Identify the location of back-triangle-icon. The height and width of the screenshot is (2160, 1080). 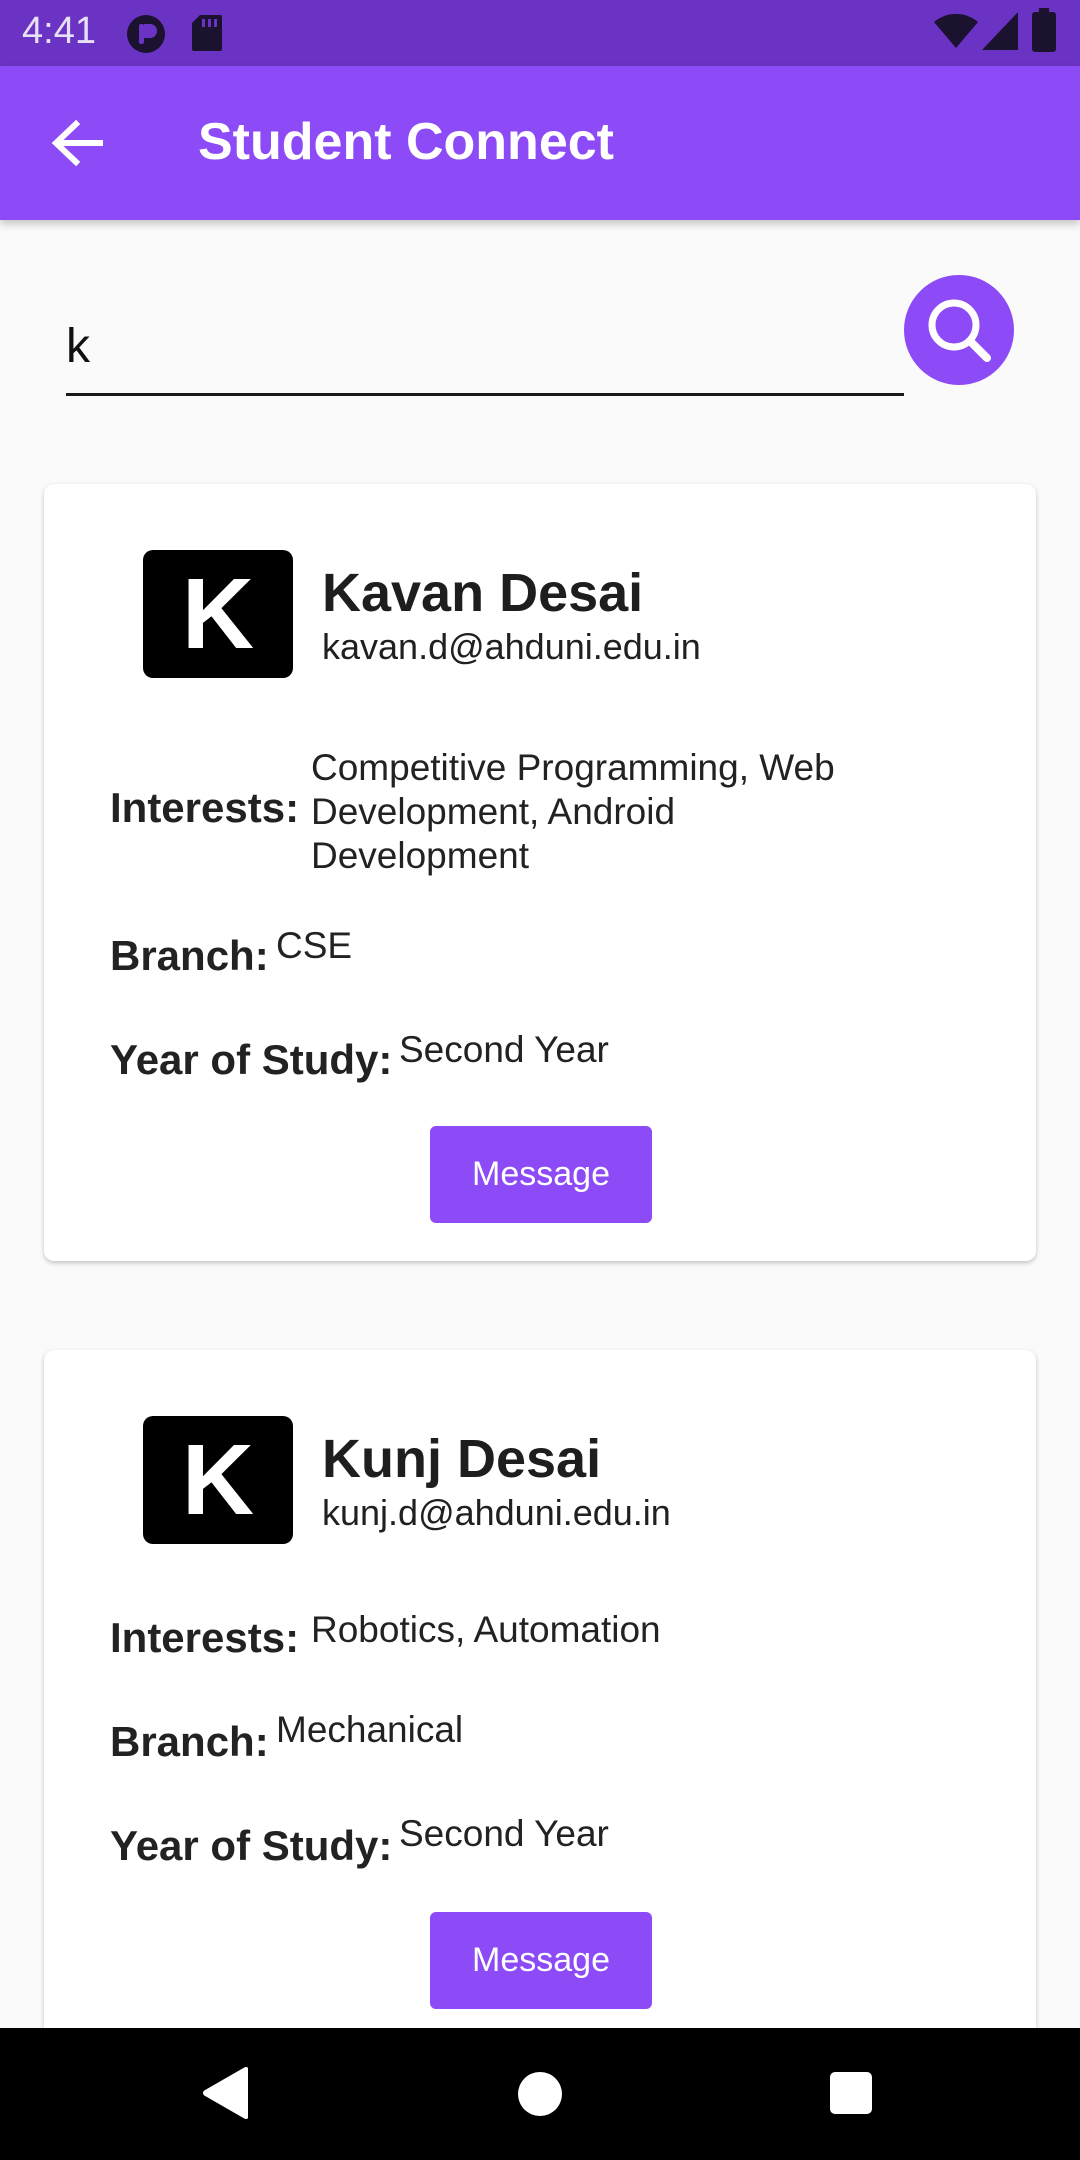
(226, 2093).